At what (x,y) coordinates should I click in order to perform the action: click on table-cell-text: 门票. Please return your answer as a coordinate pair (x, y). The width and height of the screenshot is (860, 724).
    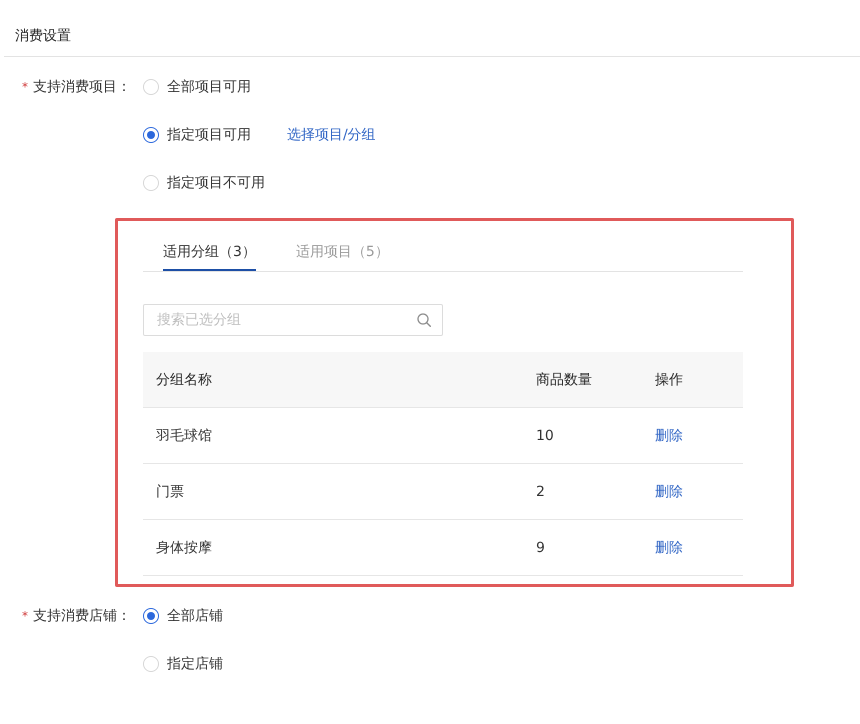
    Looking at the image, I should click on (170, 491).